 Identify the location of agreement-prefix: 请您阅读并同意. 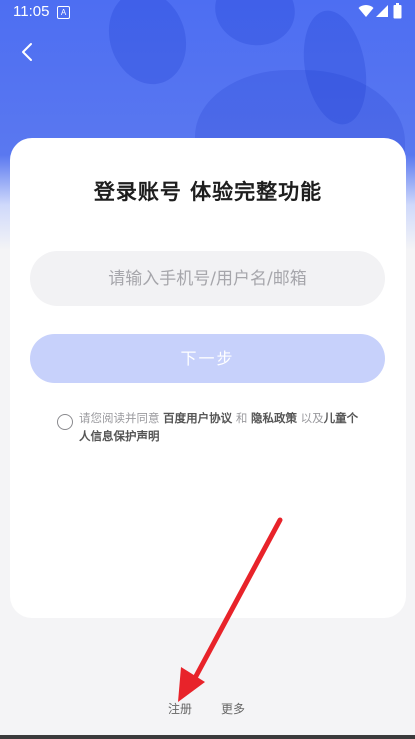
(119, 418).